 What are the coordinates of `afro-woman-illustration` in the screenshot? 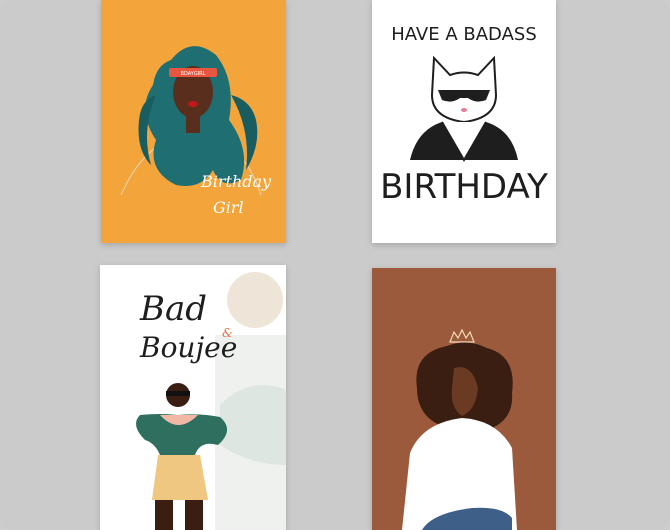 It's located at (464, 399).